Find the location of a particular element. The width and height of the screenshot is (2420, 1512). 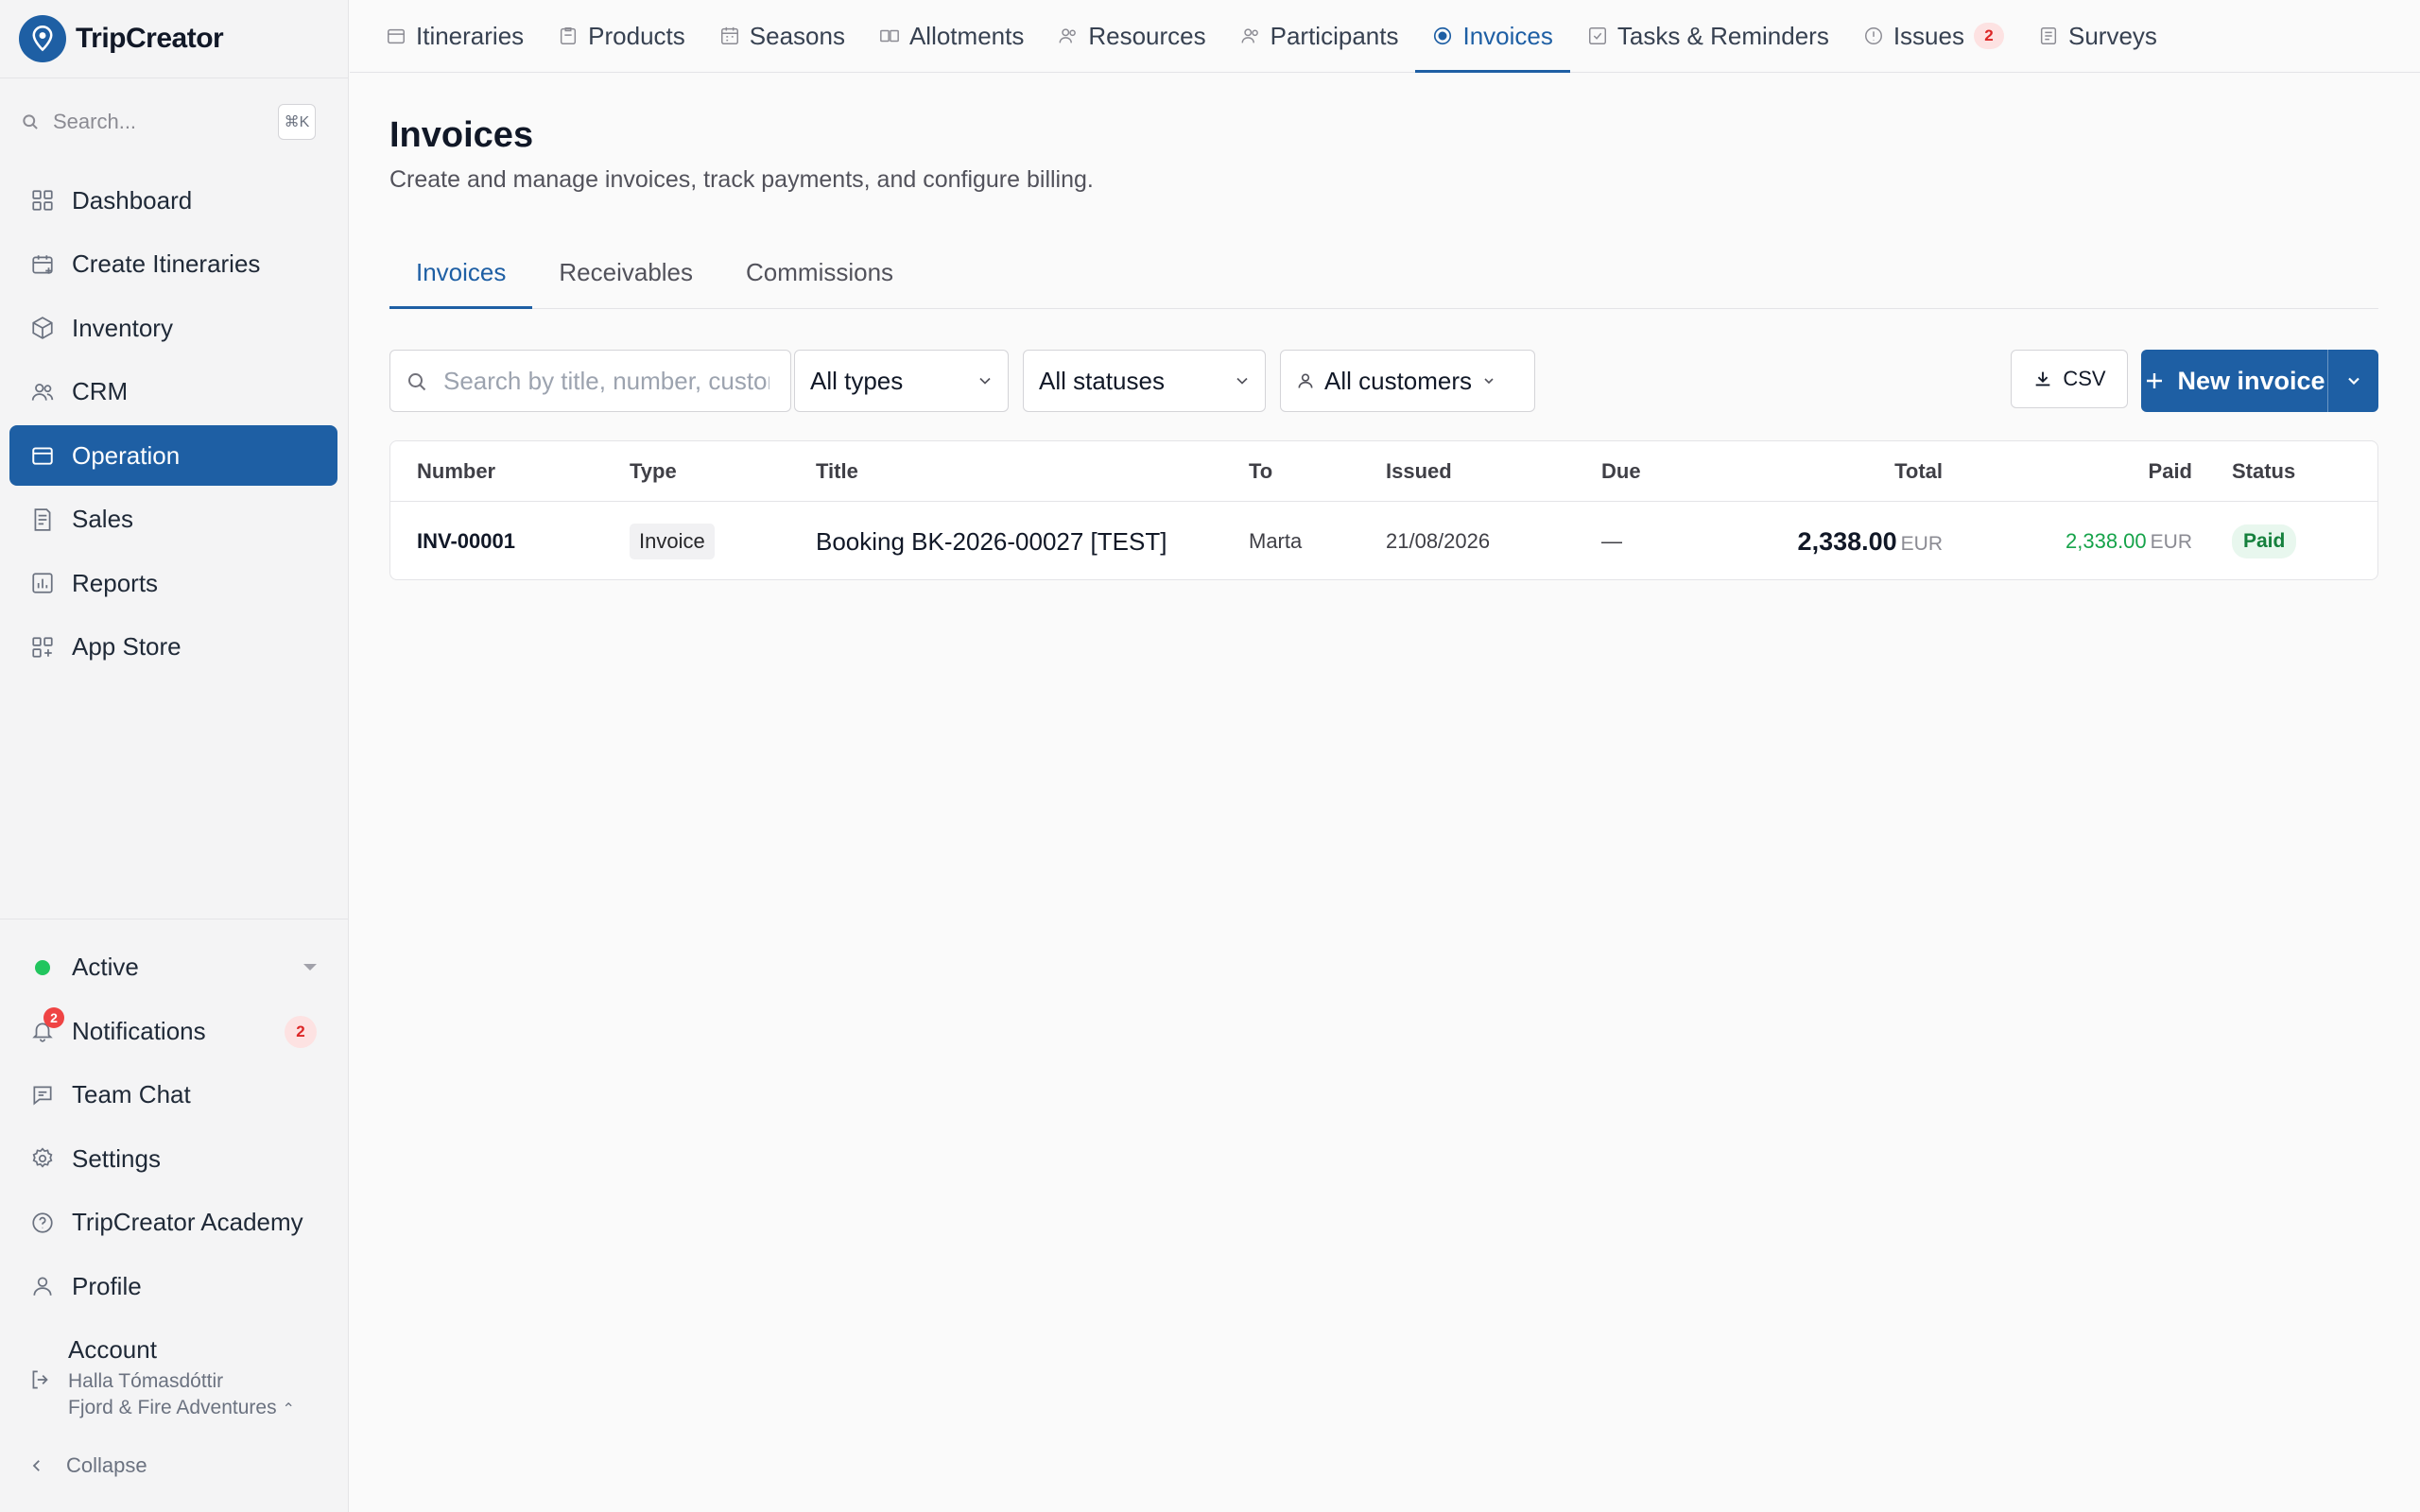

new-invoice-label: New invoice is located at coordinates (2251, 380).